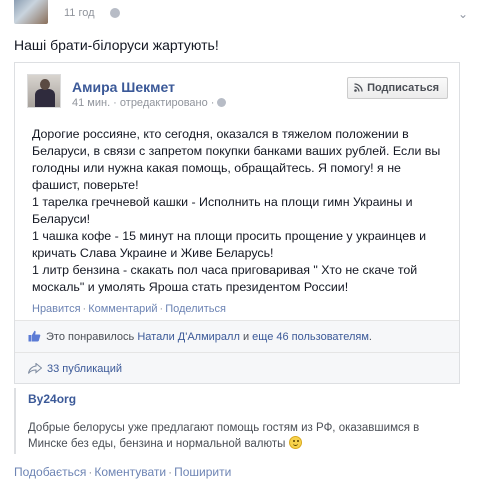  Describe the element at coordinates (84, 369) in the screenshot. I see `shares-count-link: 33 публикаций` at that location.